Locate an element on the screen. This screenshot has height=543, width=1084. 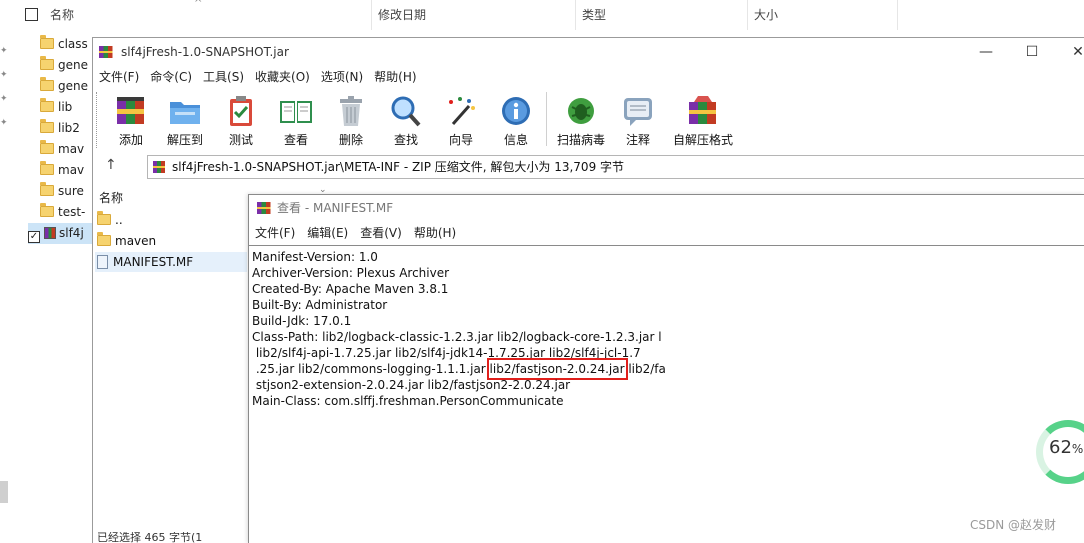
toolbar-separator is located at coordinates (546, 119).